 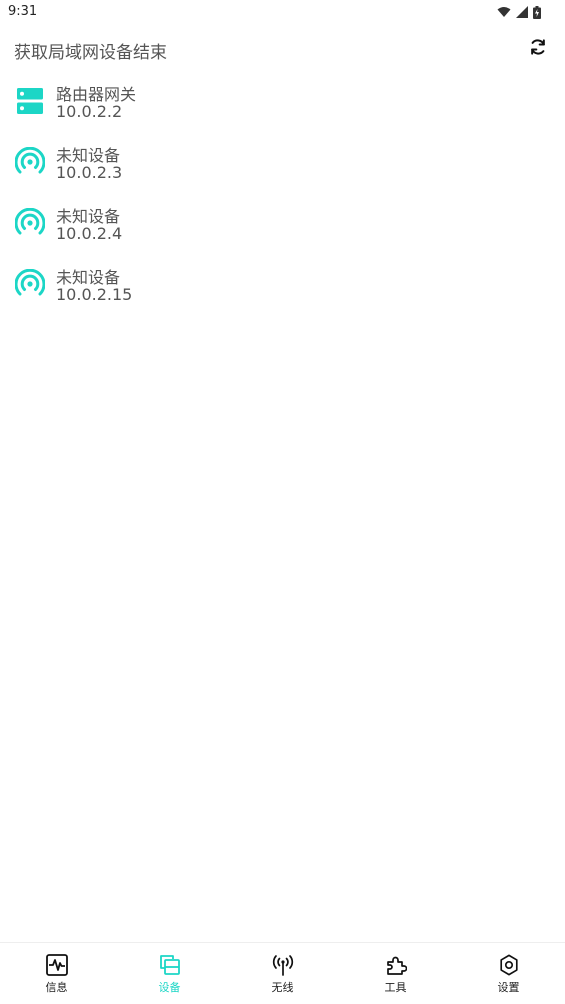 What do you see at coordinates (522, 12) in the screenshot?
I see `cell-signal-icon` at bounding box center [522, 12].